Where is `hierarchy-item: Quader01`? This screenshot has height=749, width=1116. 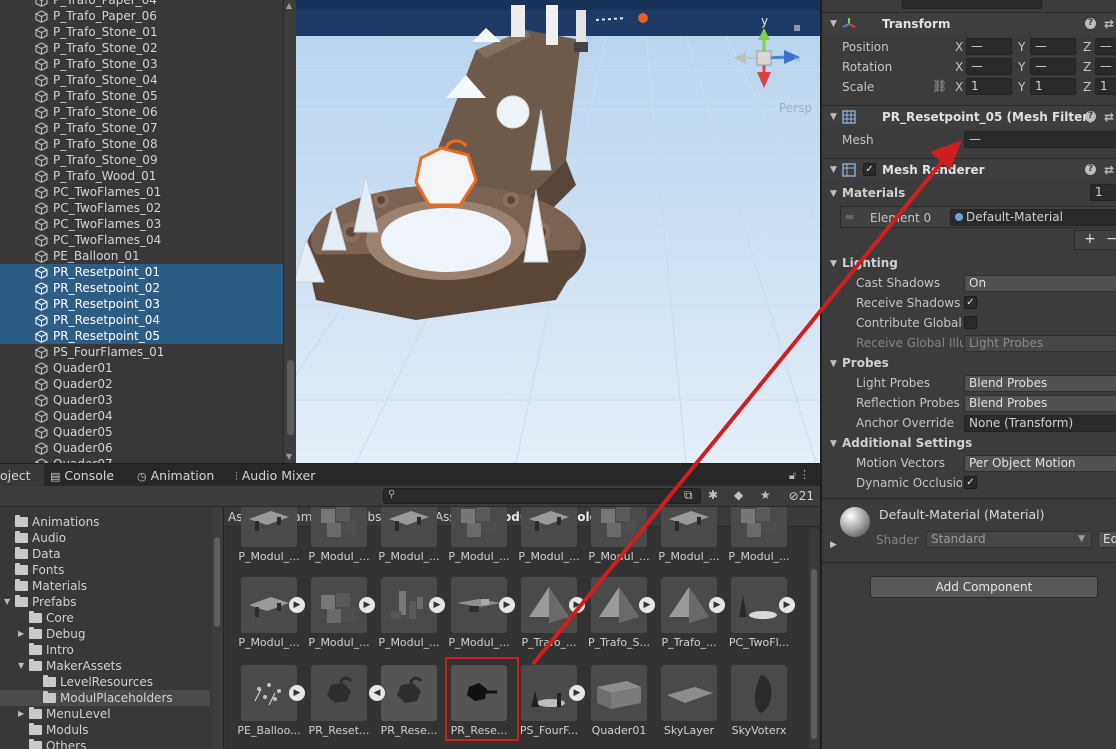 hierarchy-item: Quader01 is located at coordinates (141, 368).